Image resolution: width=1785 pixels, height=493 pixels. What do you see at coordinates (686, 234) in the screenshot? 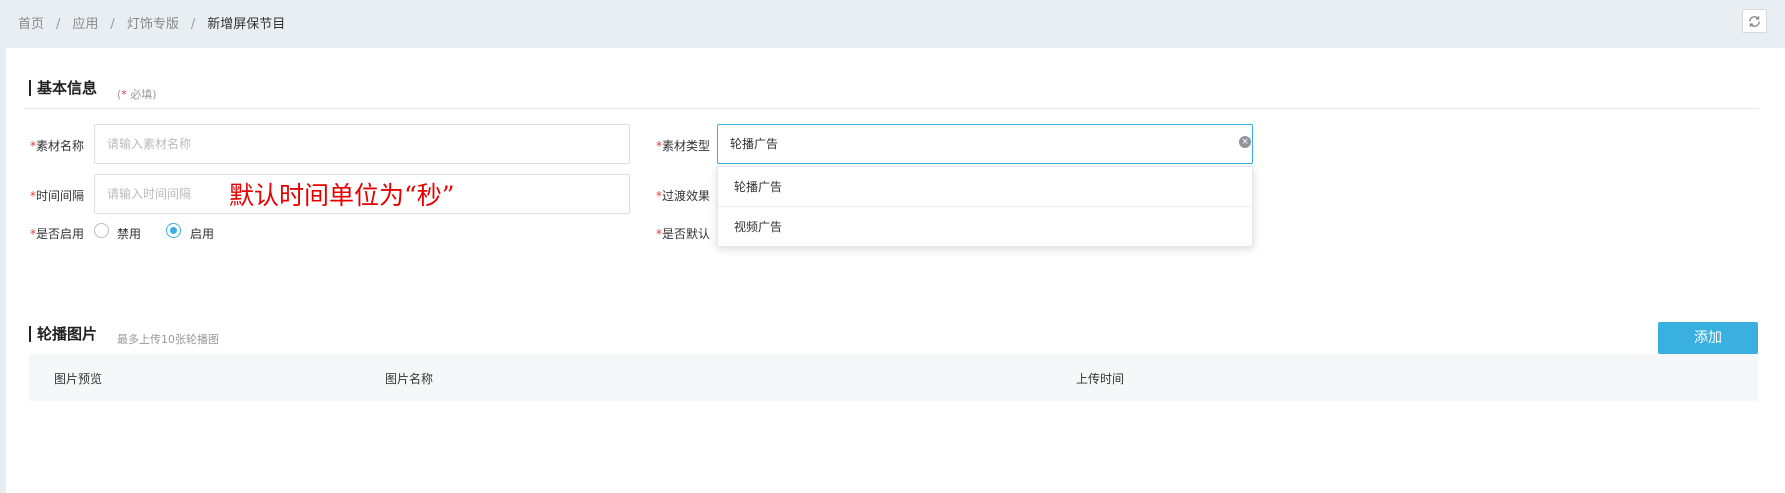
I see `is-default-label-text: 是否默认` at bounding box center [686, 234].